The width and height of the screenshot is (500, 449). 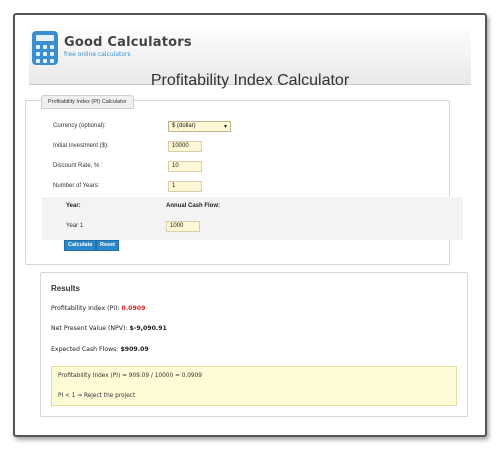 I want to click on ecf-result: Expected Cash Flows: $909.09, so click(x=100, y=349).